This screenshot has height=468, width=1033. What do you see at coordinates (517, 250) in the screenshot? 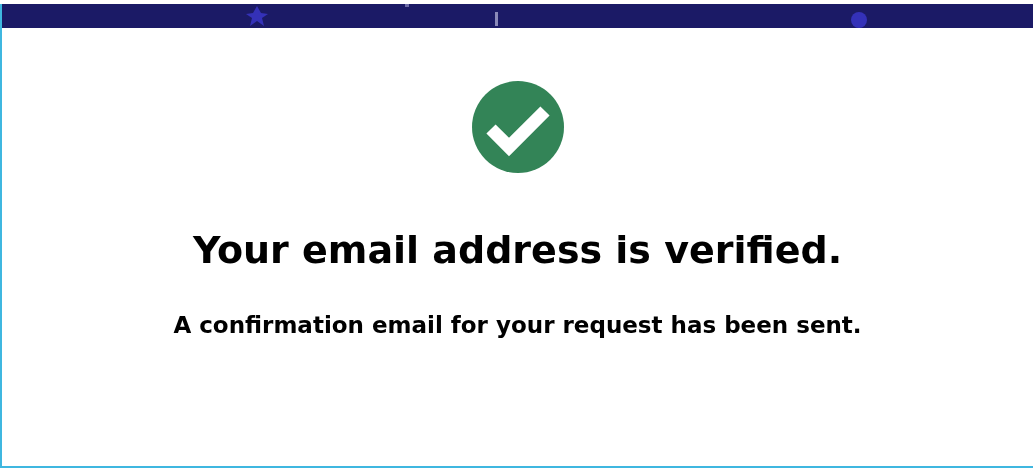
I see `page-title: Your email address is verified.` at bounding box center [517, 250].